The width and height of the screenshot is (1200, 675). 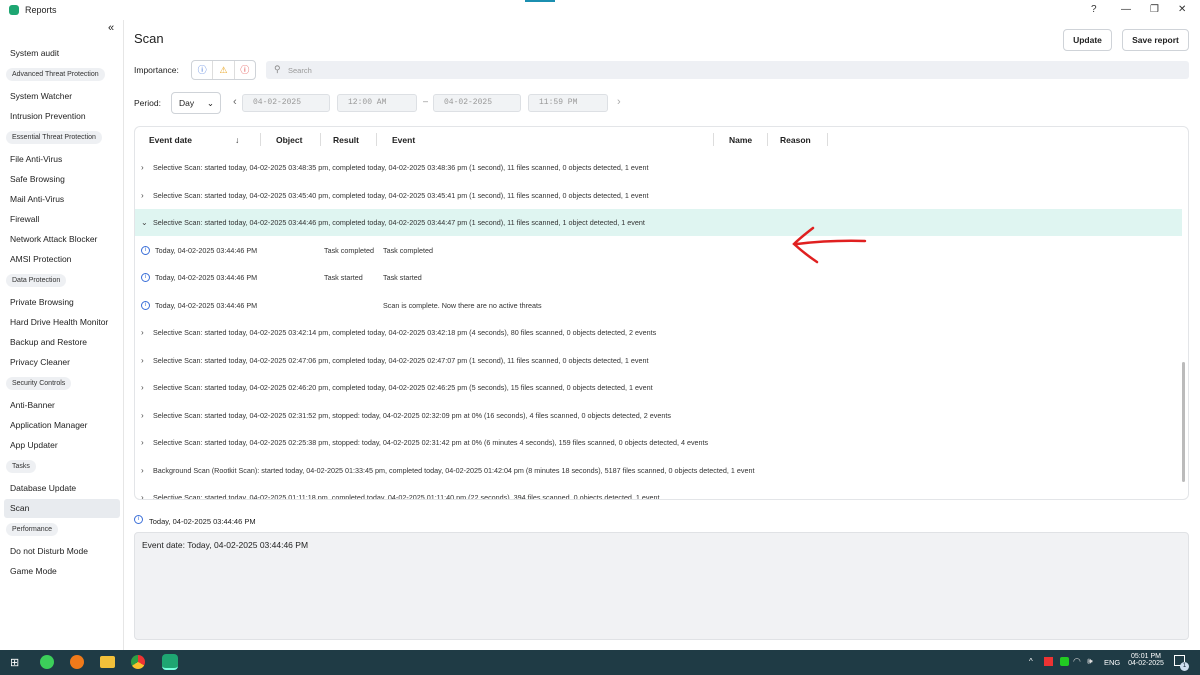 What do you see at coordinates (237, 140) in the screenshot?
I see `sort-desc-icon: ↓` at bounding box center [237, 140].